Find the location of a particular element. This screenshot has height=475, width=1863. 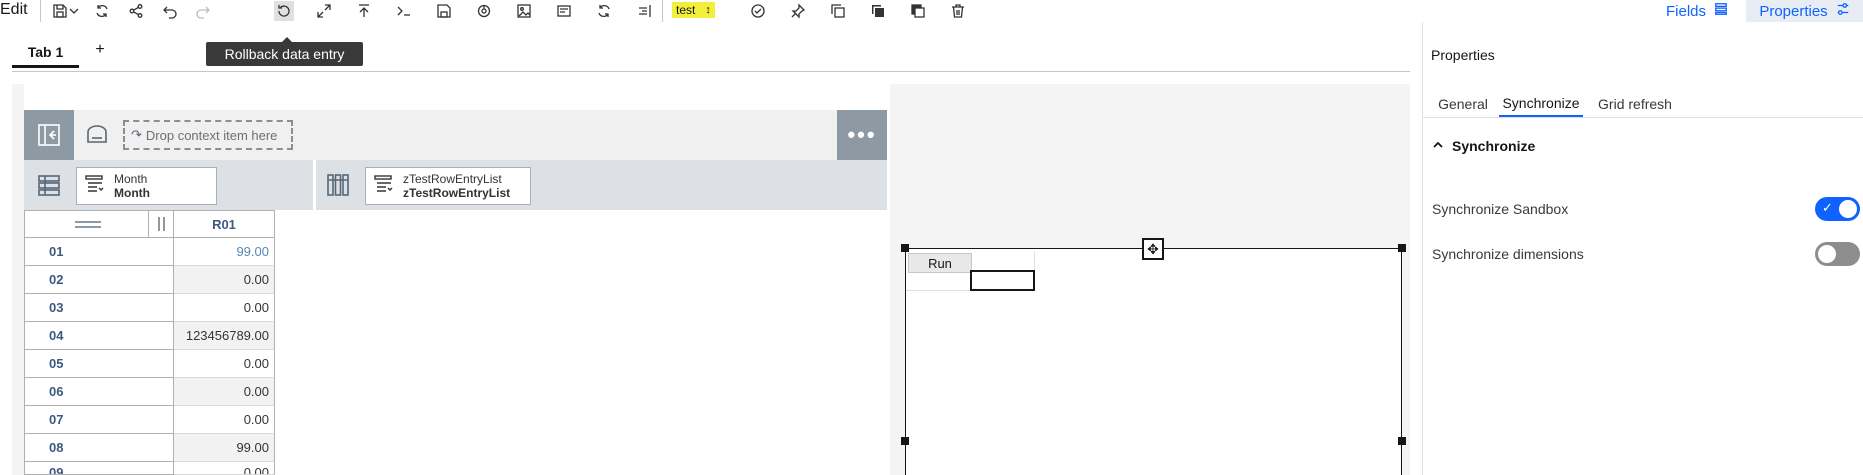

add-tab-button: + is located at coordinates (100, 50).